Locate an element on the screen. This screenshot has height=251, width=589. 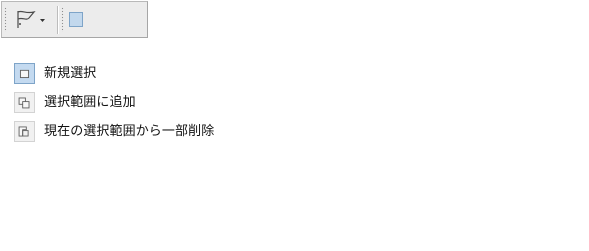
tool-preset-icon-graphic is located at coordinates (31, 19).